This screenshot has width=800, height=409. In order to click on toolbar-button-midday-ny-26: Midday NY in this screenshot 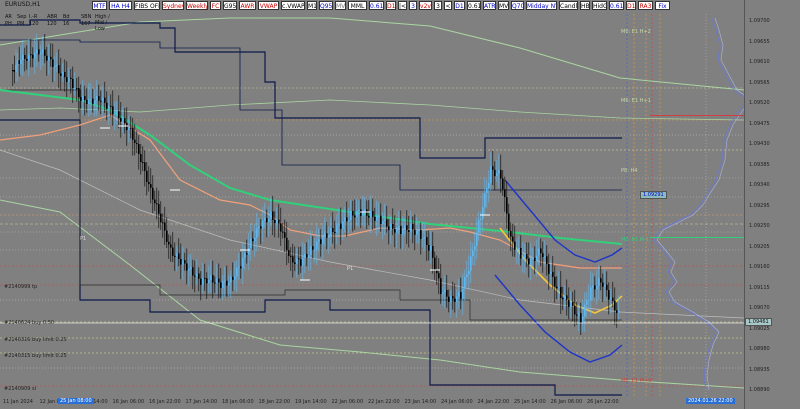, I will do `click(541, 5)`.